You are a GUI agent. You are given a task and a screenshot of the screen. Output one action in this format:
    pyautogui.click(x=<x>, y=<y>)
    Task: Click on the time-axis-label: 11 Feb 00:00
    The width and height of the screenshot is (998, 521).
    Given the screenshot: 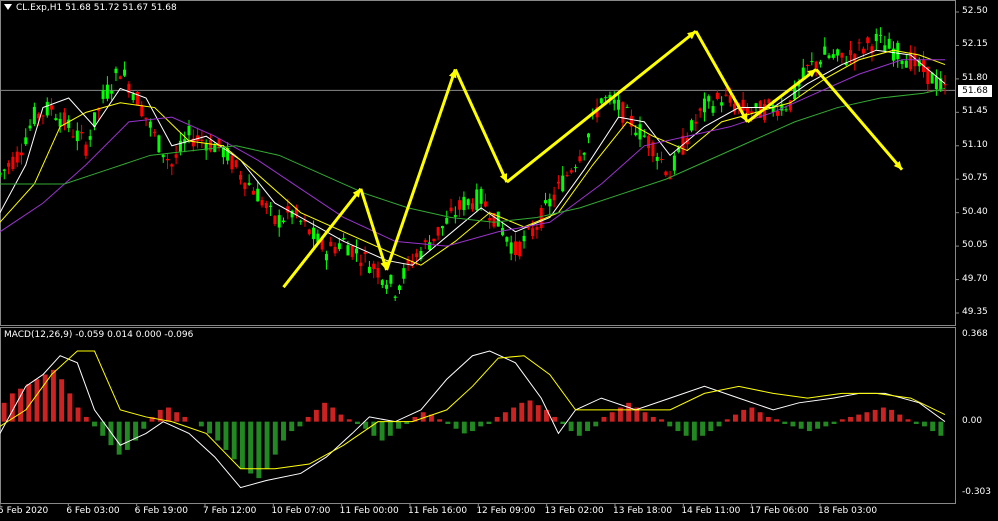 What is the action you would take?
    pyautogui.click(x=369, y=511)
    